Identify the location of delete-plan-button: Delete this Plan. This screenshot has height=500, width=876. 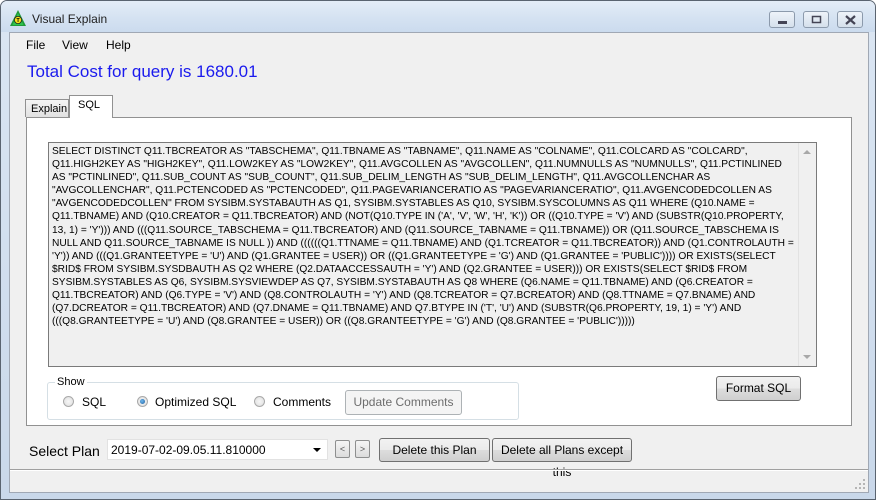
(434, 450).